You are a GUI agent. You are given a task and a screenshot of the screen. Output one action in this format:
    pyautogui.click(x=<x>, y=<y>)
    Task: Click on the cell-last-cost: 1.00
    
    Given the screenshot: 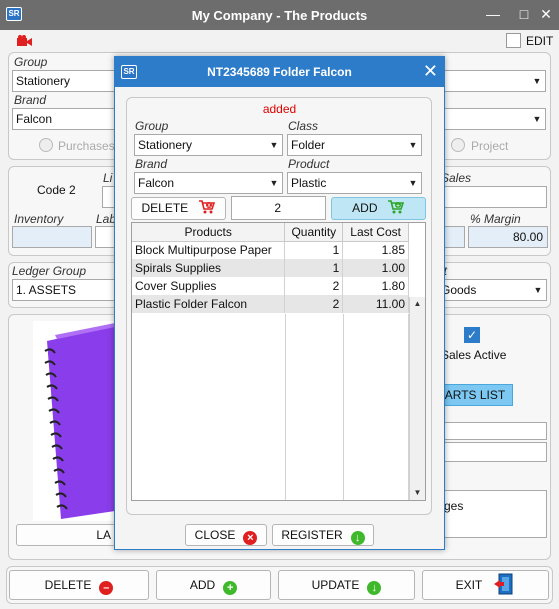 What is the action you would take?
    pyautogui.click(x=375, y=268)
    